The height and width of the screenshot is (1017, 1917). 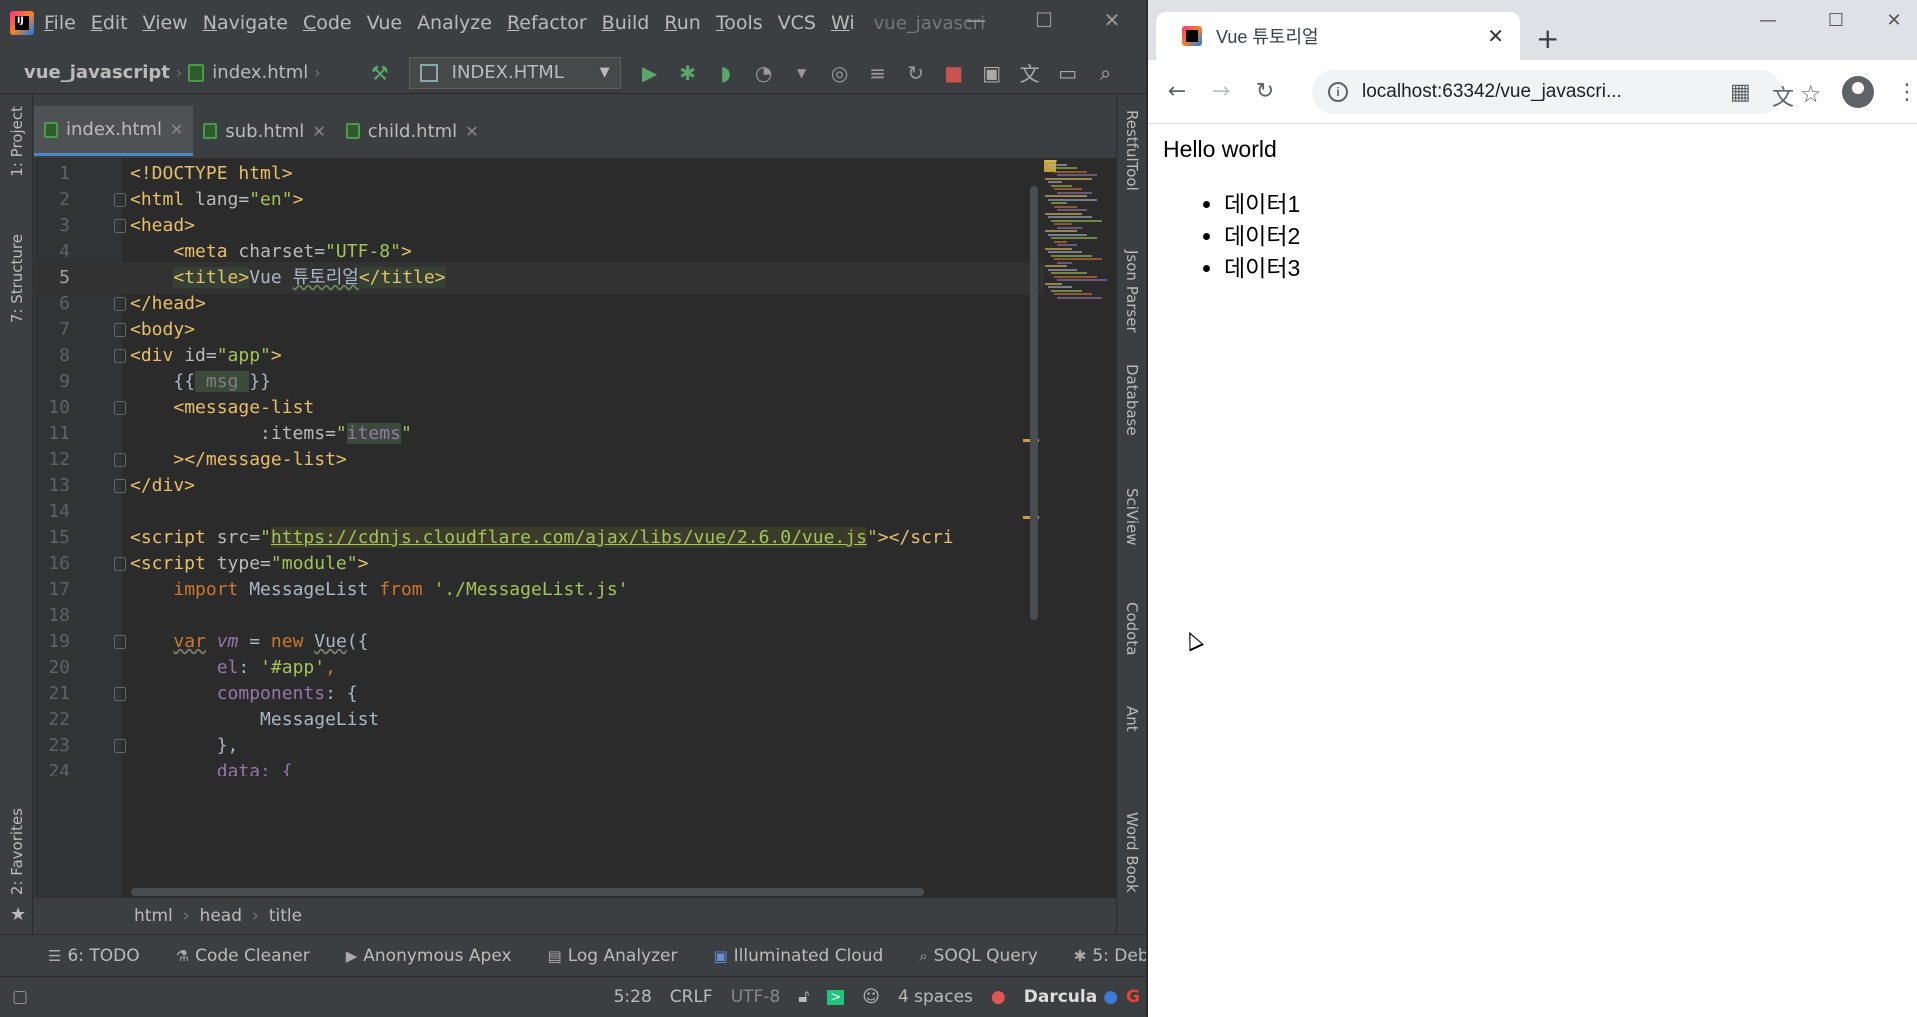 I want to click on json-parser-tool-button: Json Parser, so click(x=1132, y=291).